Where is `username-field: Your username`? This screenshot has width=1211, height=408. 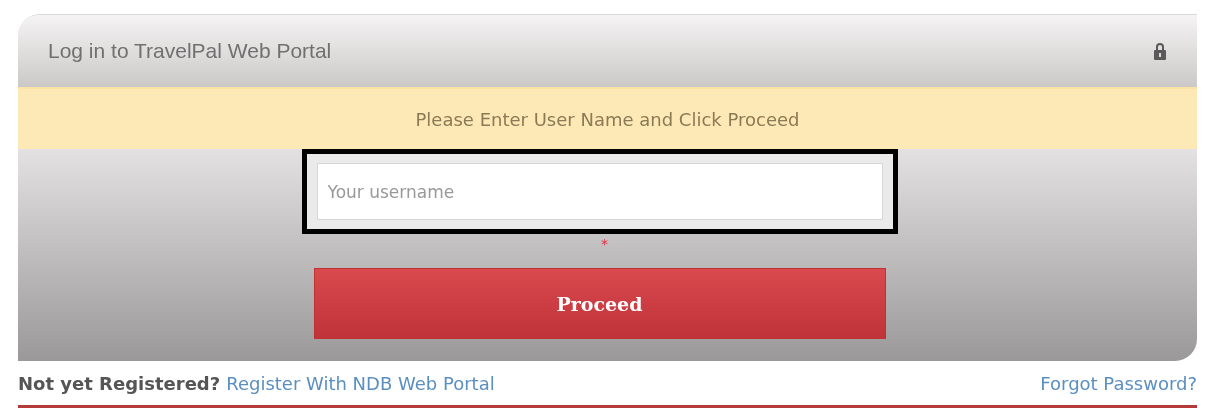
username-field: Your username is located at coordinates (599, 191).